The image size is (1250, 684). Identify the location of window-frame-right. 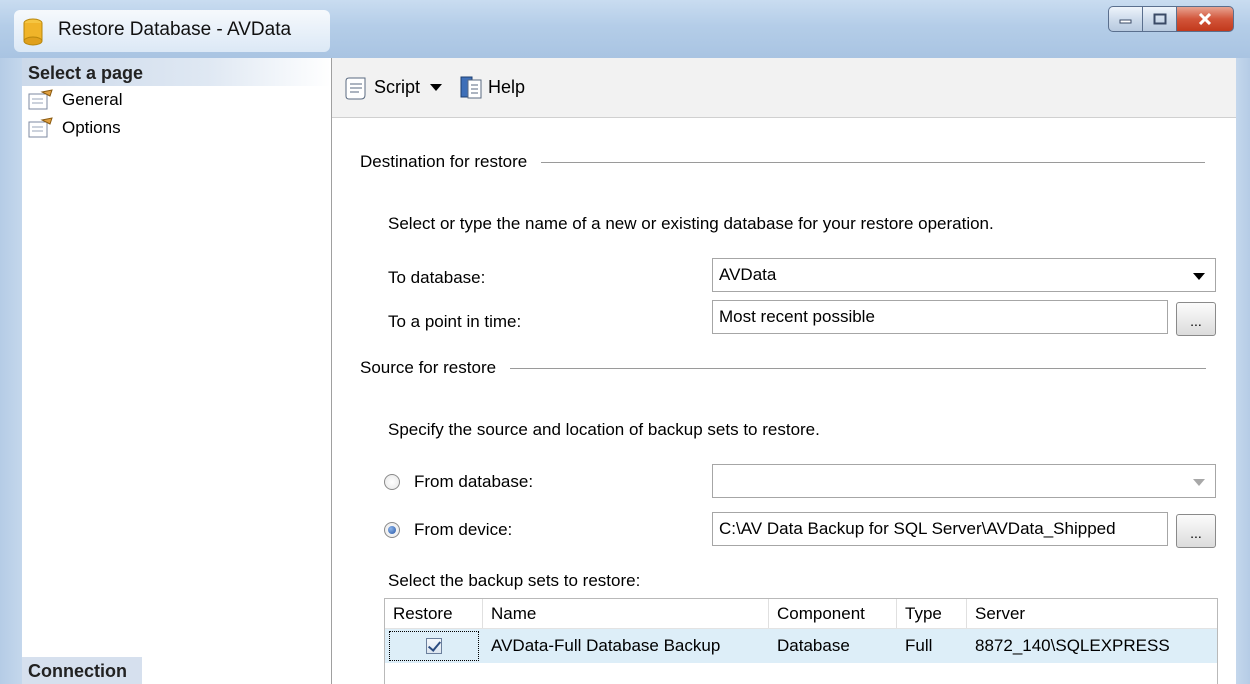
(1243, 371).